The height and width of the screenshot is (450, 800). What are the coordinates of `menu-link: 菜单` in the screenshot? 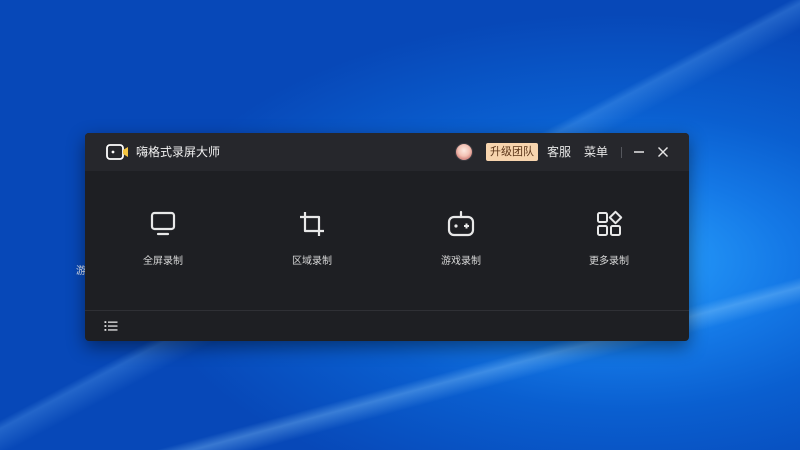 It's located at (596, 152).